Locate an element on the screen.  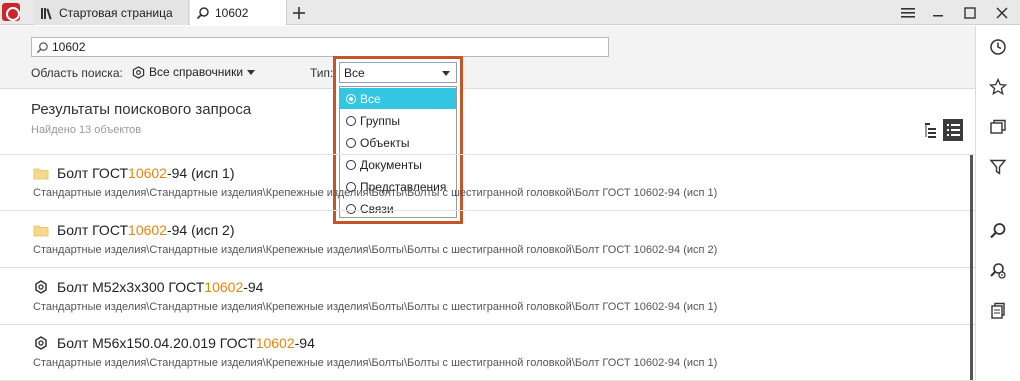
library-icon is located at coordinates (47, 13).